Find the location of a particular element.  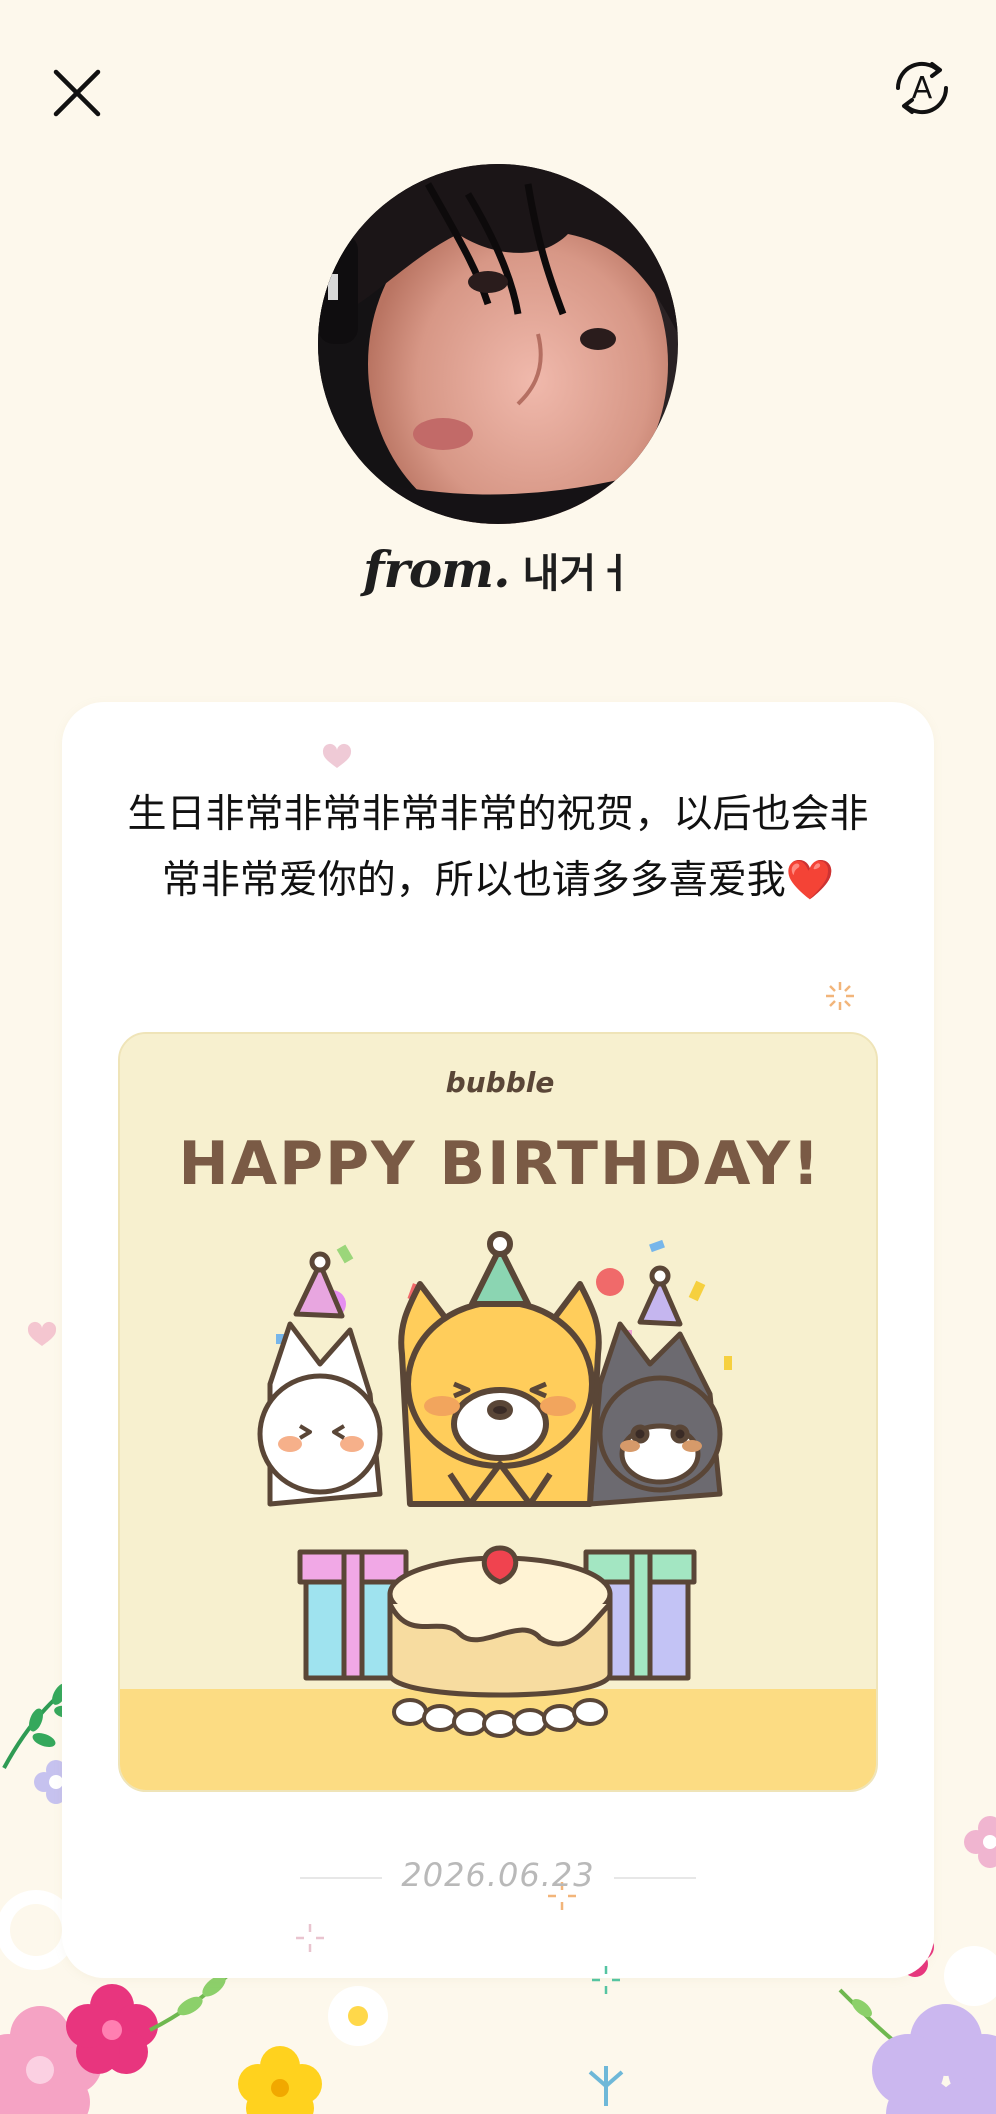

flower-icon is located at coordinates (980, 1842).